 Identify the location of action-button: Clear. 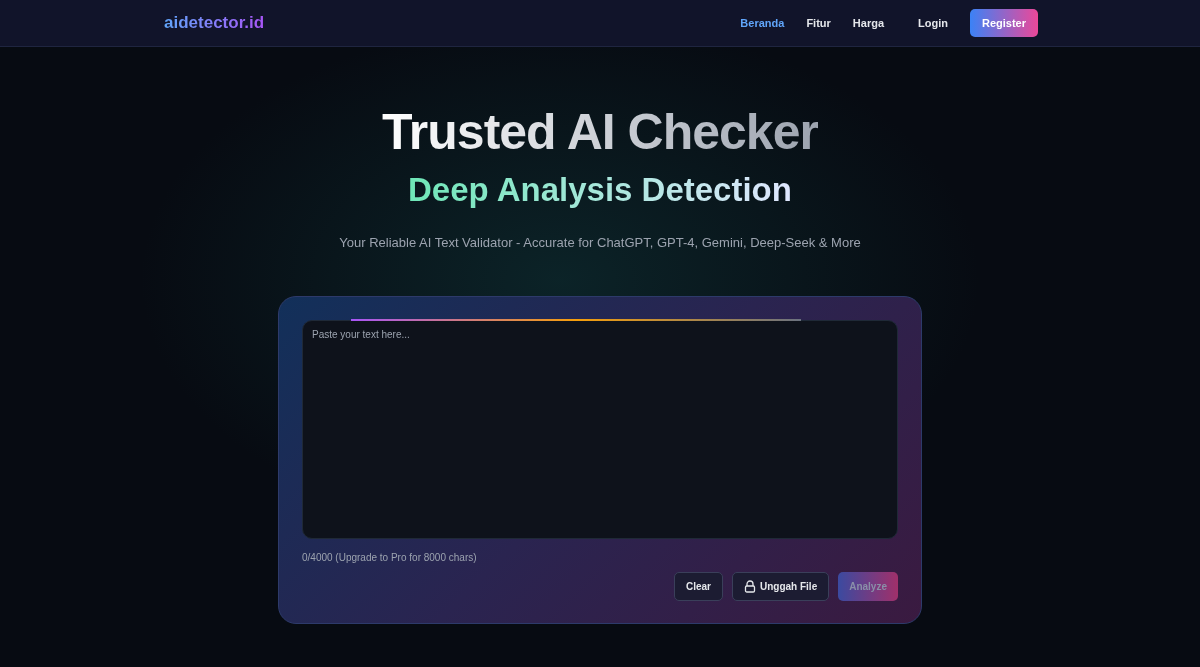
(698, 586).